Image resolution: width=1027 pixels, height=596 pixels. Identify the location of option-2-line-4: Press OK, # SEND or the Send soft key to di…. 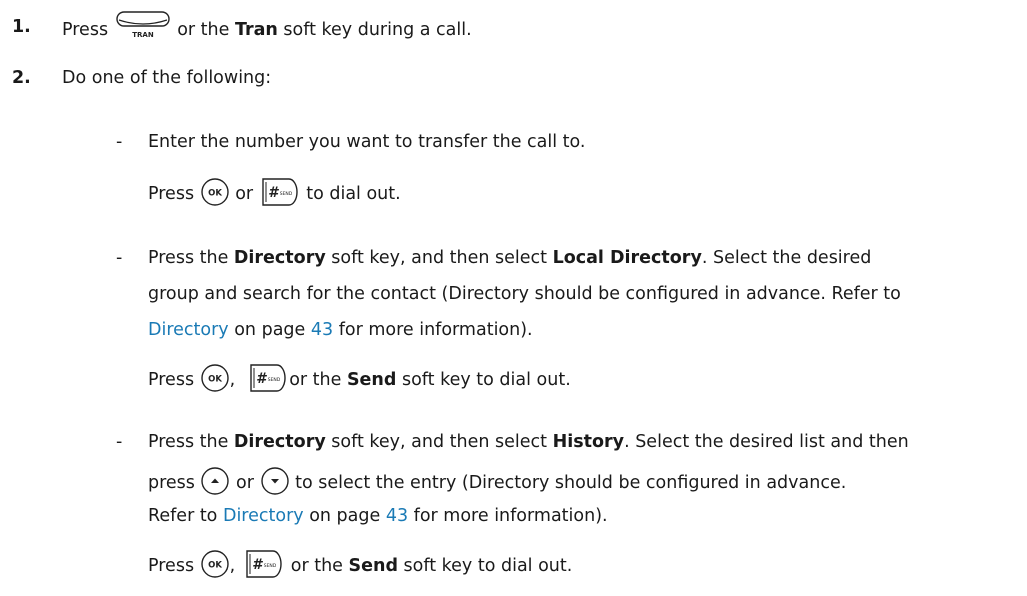
(359, 378).